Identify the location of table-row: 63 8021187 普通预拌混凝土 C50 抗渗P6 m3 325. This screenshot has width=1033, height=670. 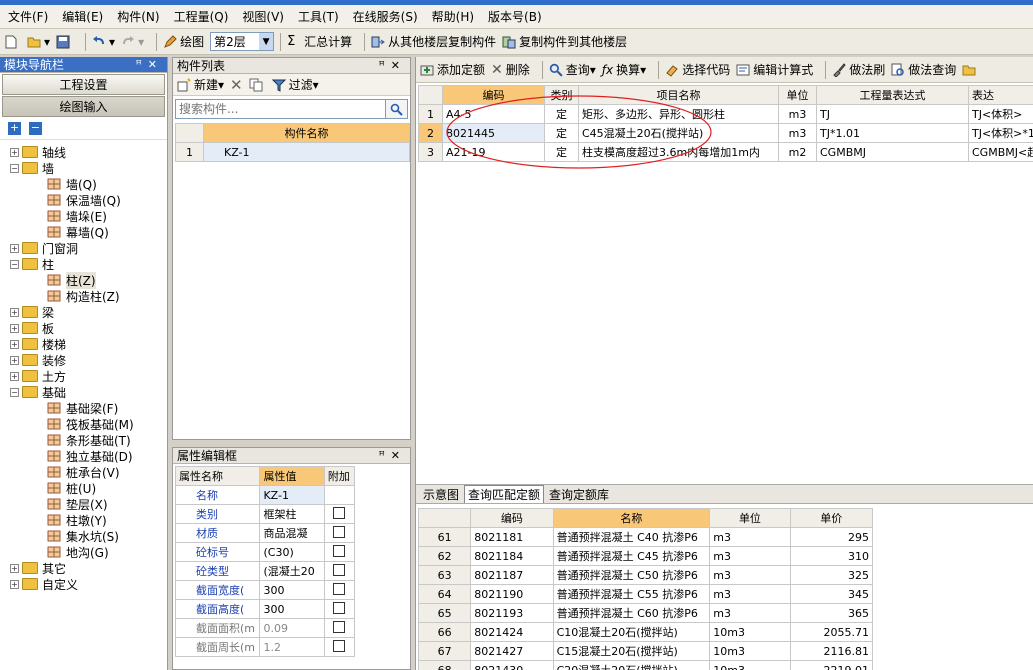
(645, 575).